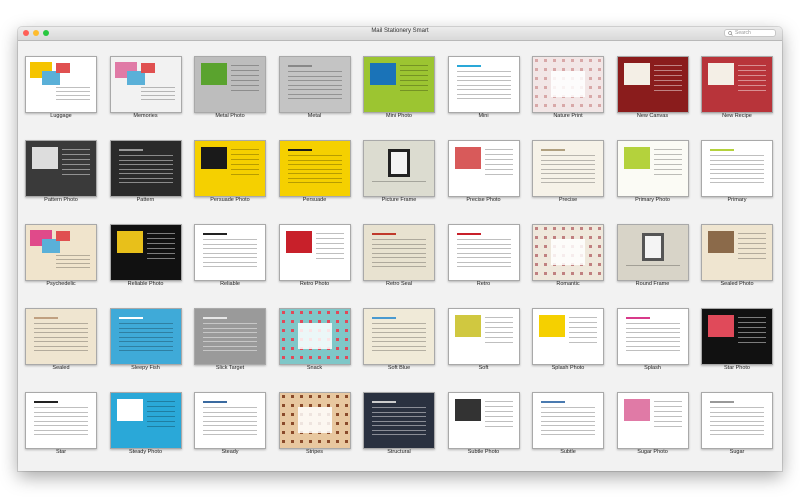  I want to click on template-item: Soft, so click(483, 341).